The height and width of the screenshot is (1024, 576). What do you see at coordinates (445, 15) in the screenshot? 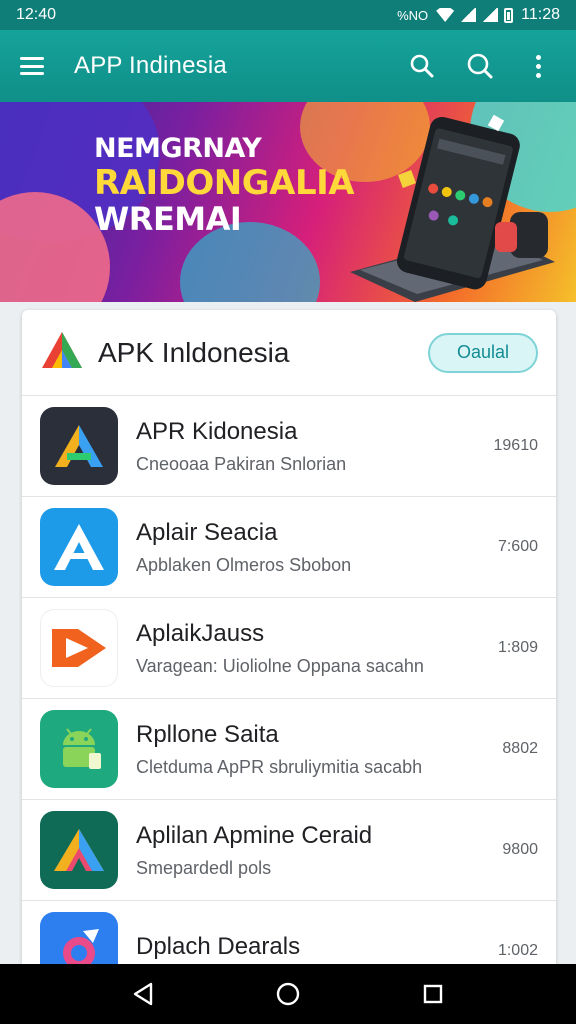
I see `wifi-icon` at bounding box center [445, 15].